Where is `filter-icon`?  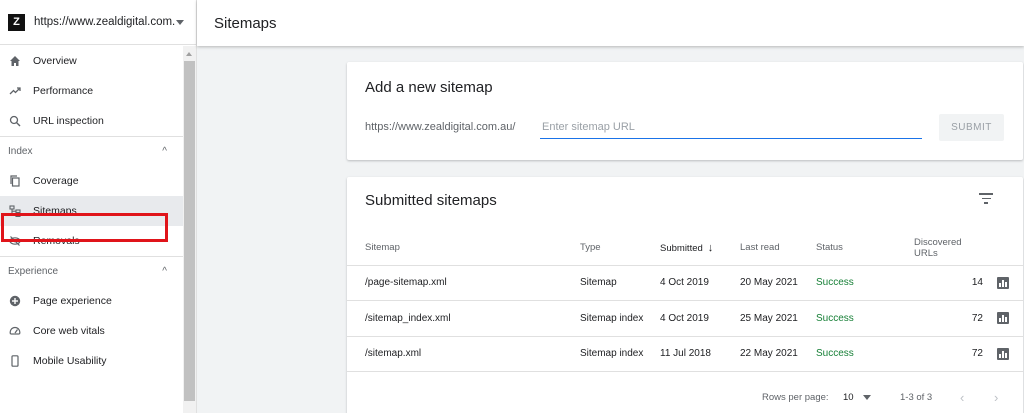
filter-icon is located at coordinates (986, 199).